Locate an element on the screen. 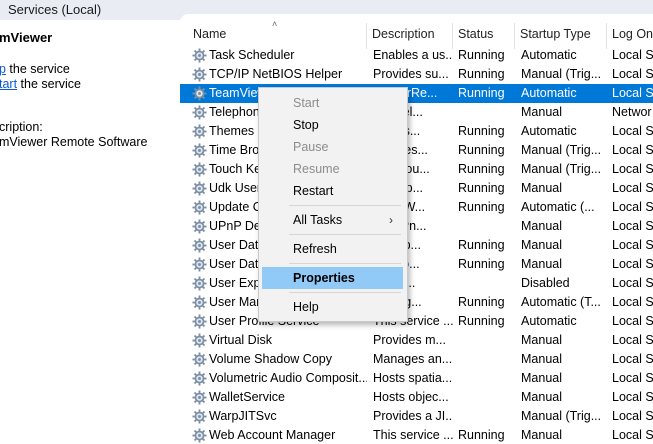 This screenshot has height=444, width=653. menu-item-start: Start is located at coordinates (332, 103).